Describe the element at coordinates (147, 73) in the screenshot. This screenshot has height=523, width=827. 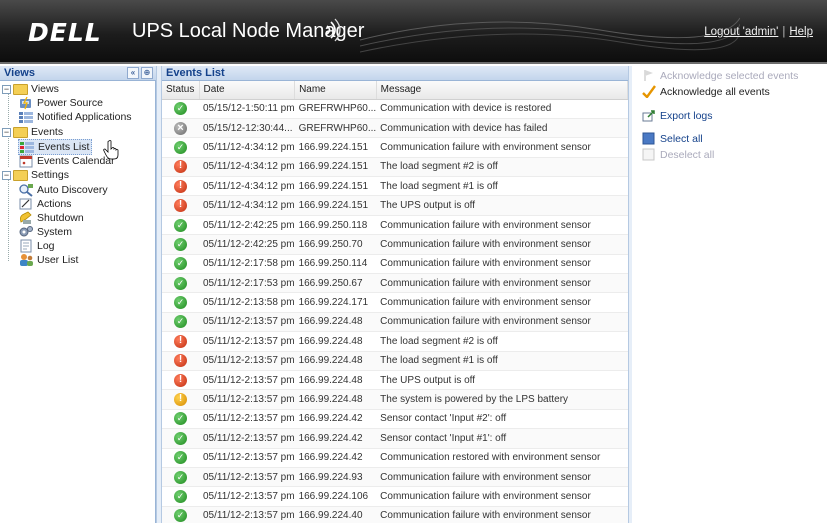
I see `pin-icon: ⊕` at that location.